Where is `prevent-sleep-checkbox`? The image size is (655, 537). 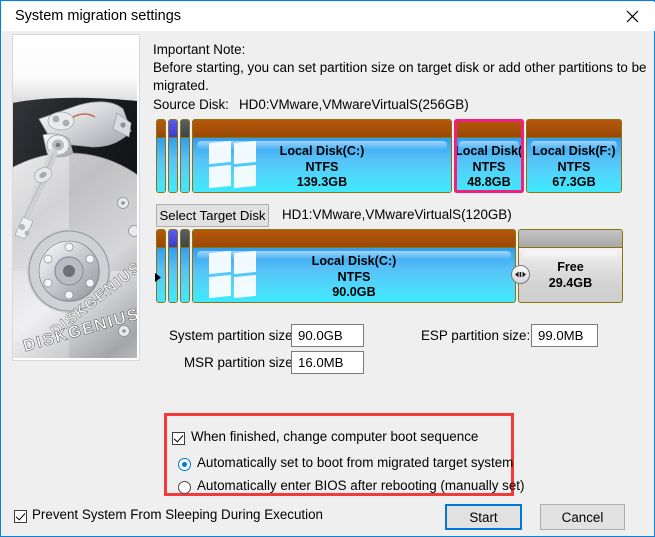 prevent-sleep-checkbox is located at coordinates (20, 516).